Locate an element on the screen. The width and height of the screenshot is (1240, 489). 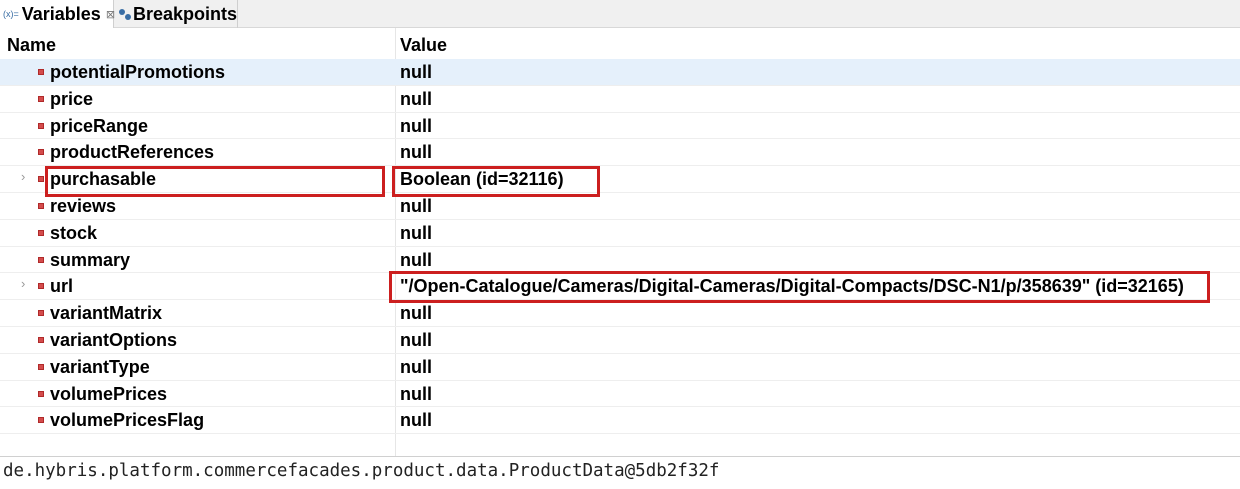
tab-variables: (x)= Variables ⊠ is located at coordinates (57, 14).